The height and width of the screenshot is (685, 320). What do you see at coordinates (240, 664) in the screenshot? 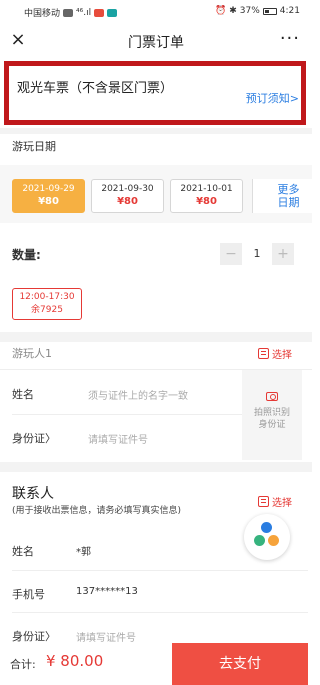
I see `pay-button: 去支付` at bounding box center [240, 664].